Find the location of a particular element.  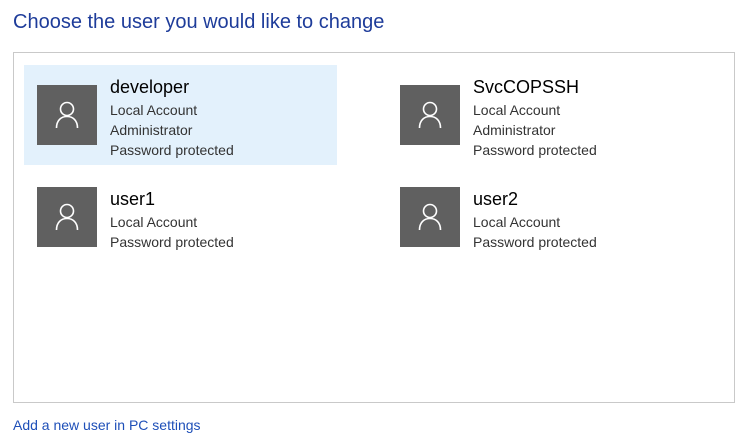

user-name: SvcCOPSSH is located at coordinates (526, 87).